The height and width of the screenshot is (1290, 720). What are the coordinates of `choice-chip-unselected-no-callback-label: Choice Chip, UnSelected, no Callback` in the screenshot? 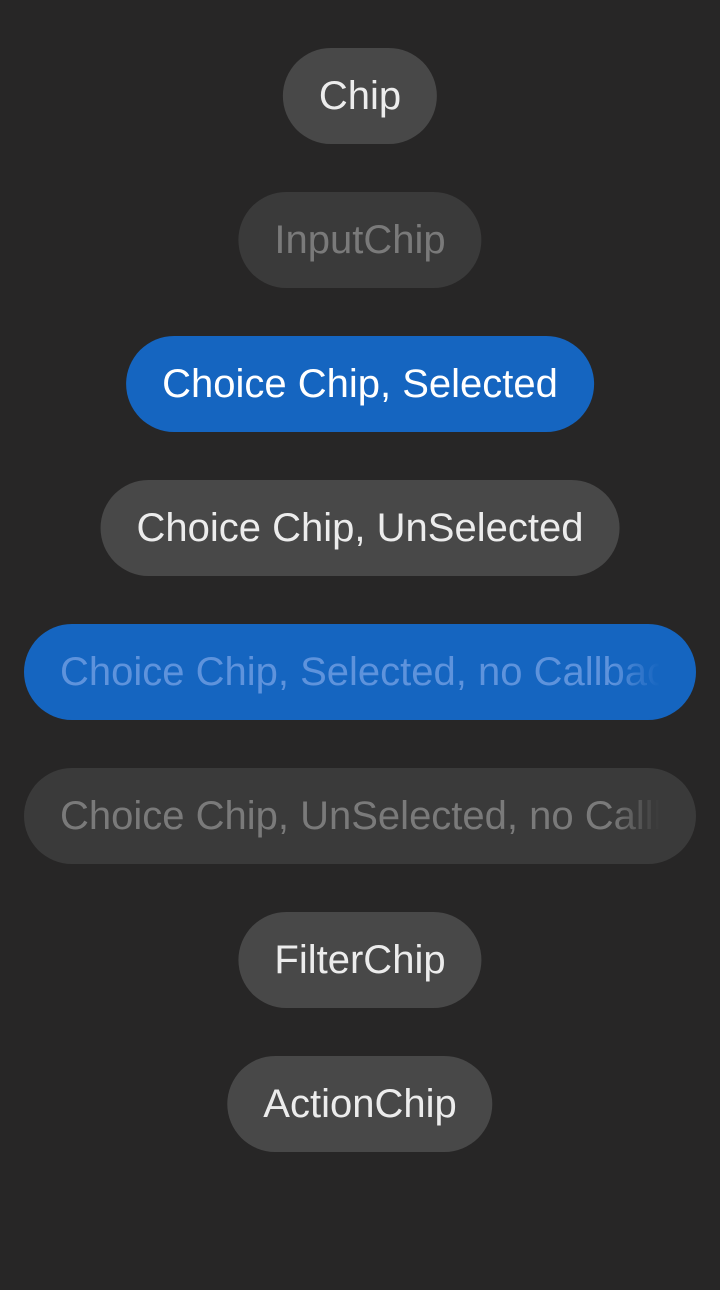 It's located at (360, 815).